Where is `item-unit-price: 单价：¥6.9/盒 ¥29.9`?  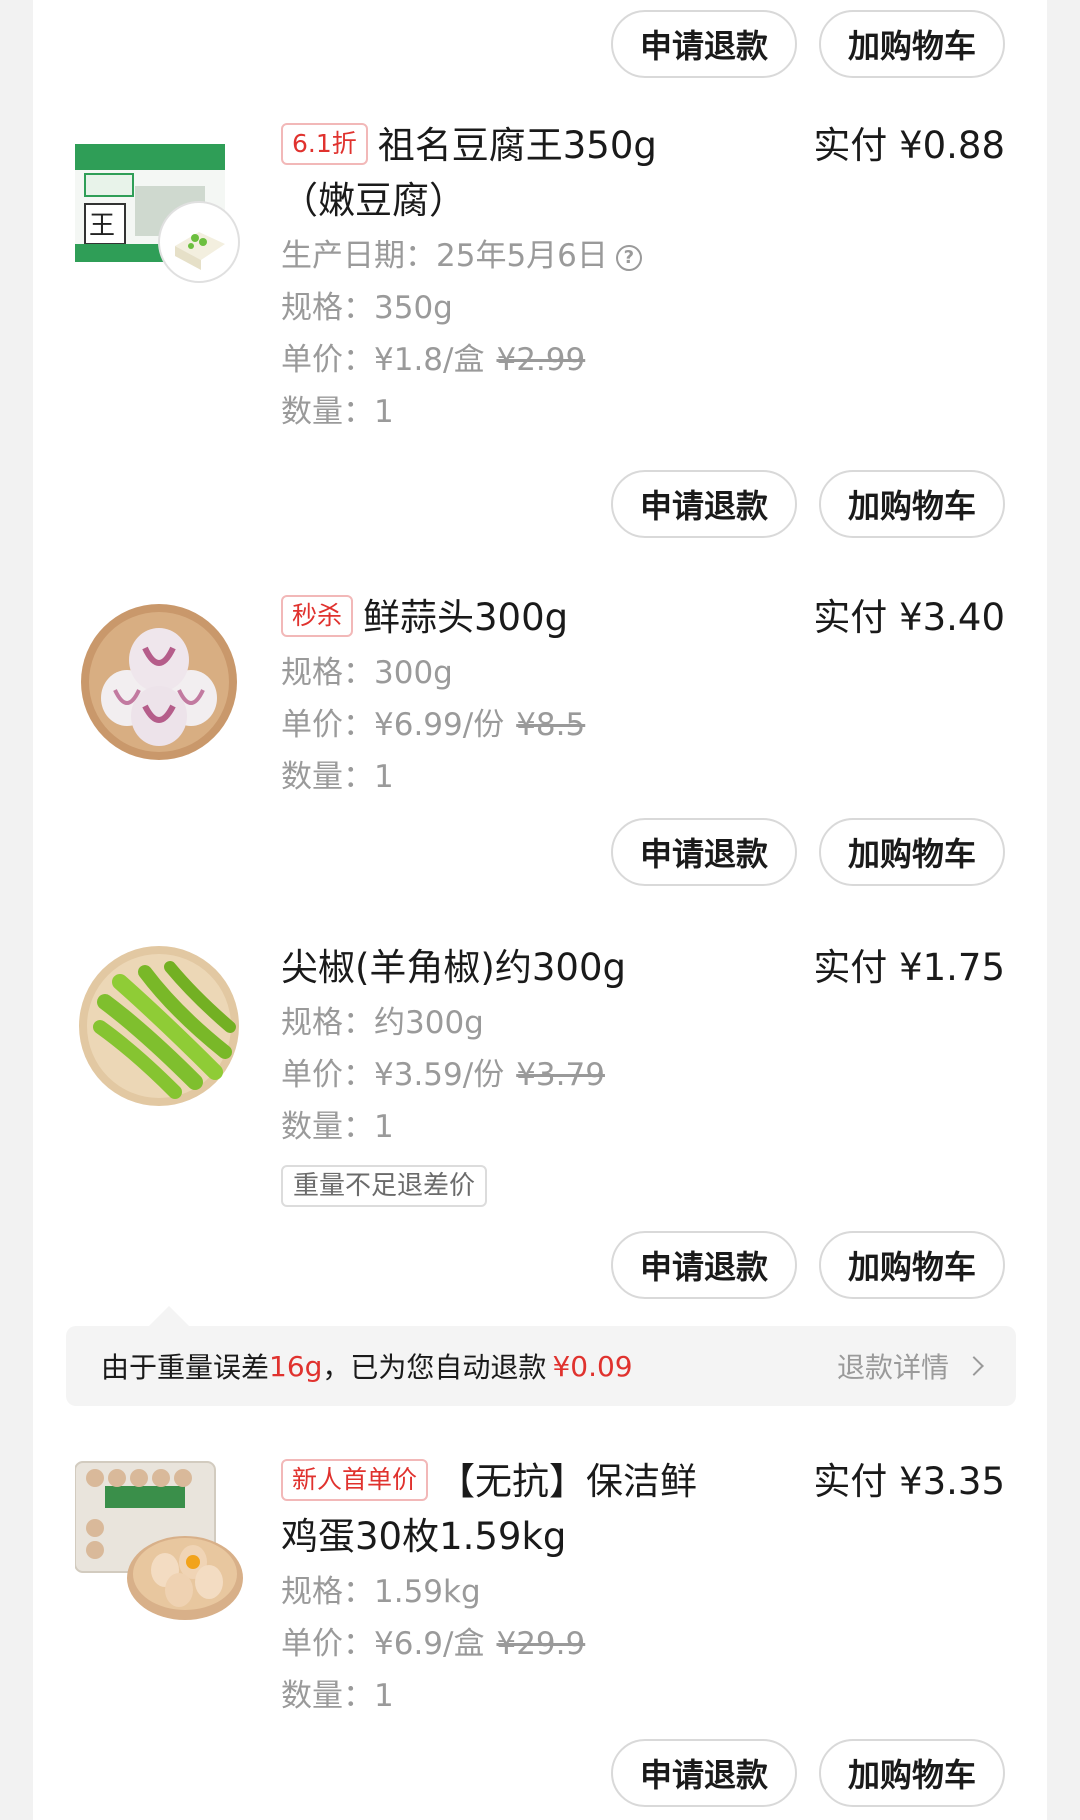
item-unit-price: 单价：¥6.9/盒 ¥29.9 is located at coordinates (433, 1644).